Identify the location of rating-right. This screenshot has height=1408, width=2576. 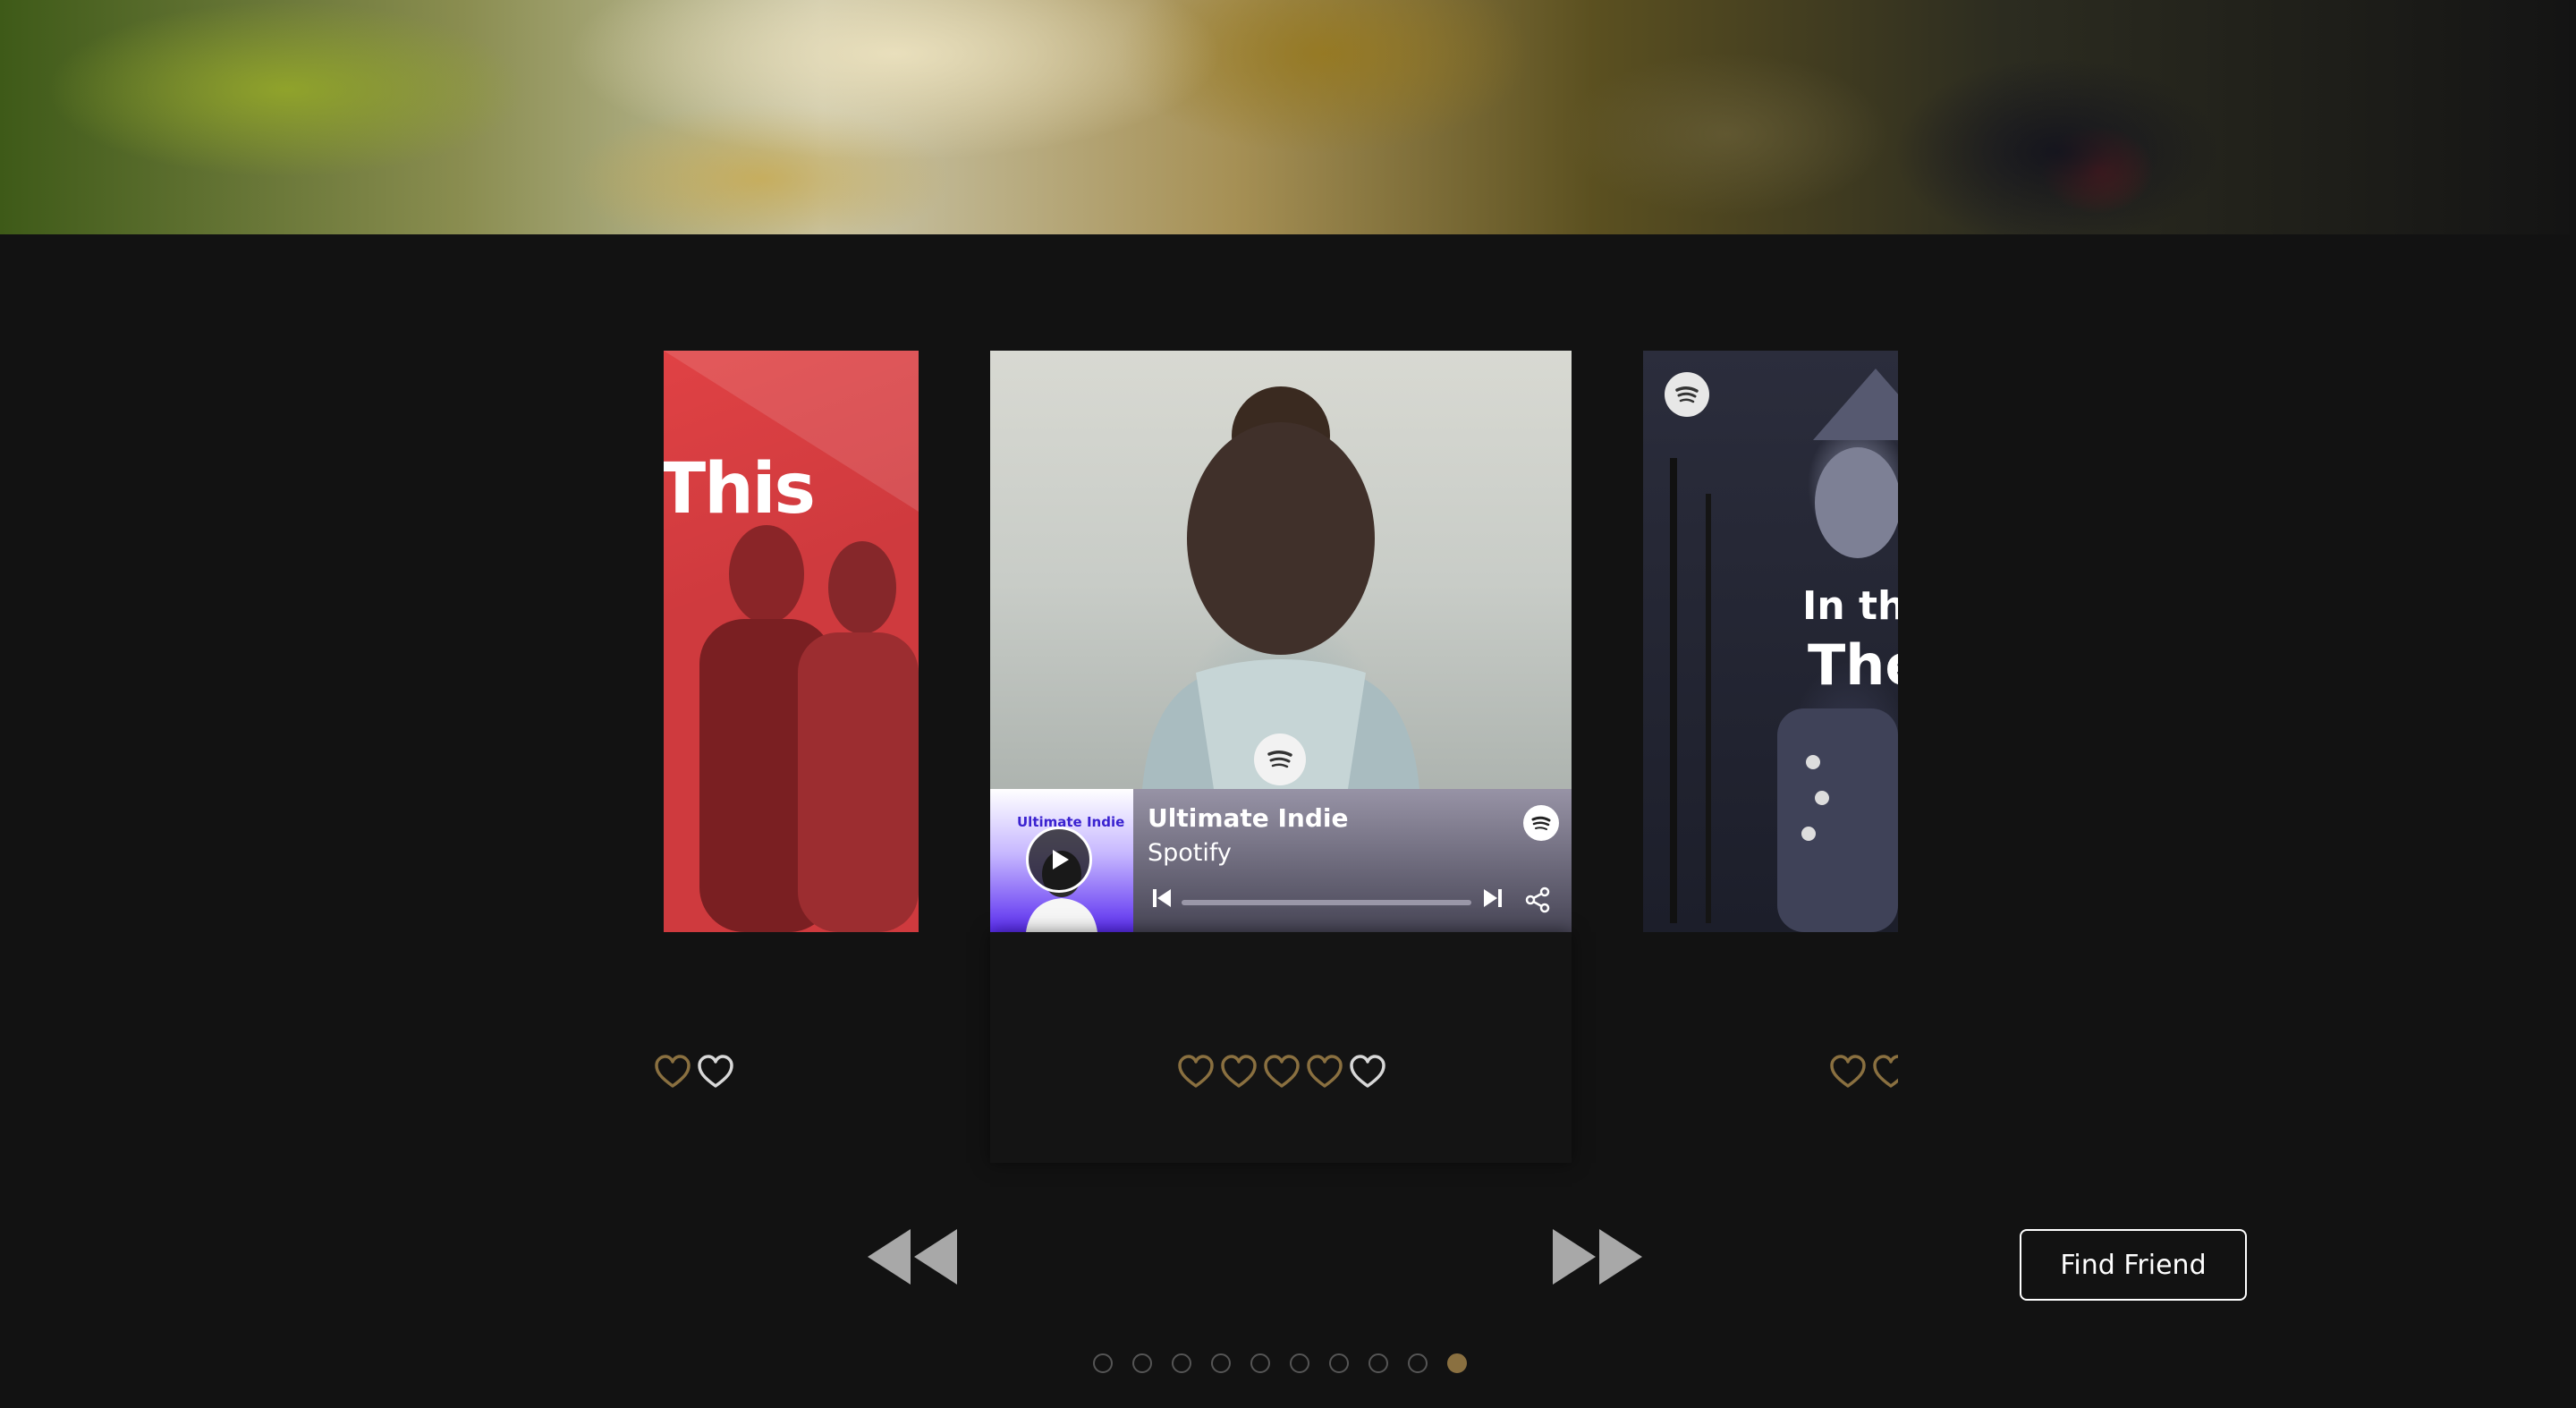
(1862, 1071).